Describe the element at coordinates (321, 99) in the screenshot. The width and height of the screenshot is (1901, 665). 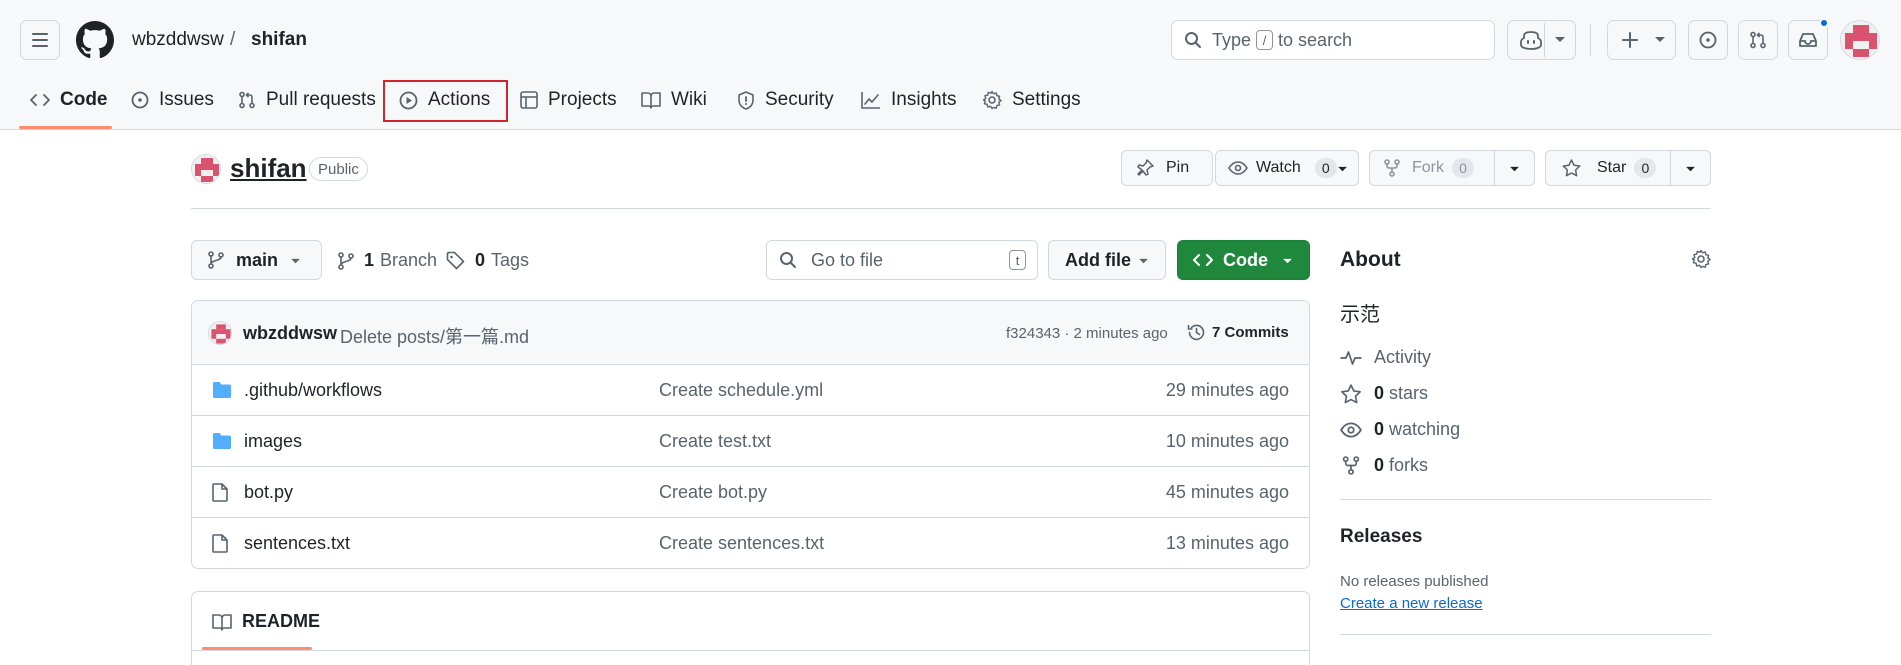
I see `tab-pull-requests-label: Pull requests` at that location.